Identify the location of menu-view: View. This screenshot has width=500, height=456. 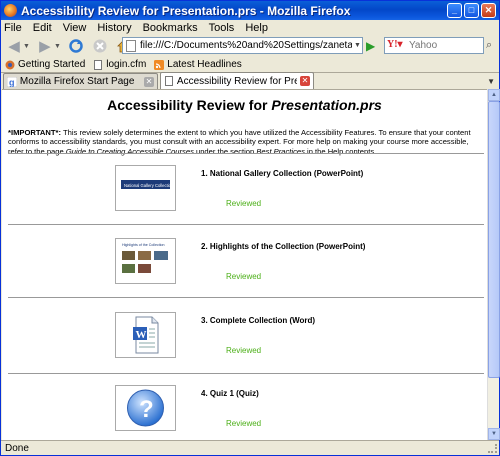
(75, 28).